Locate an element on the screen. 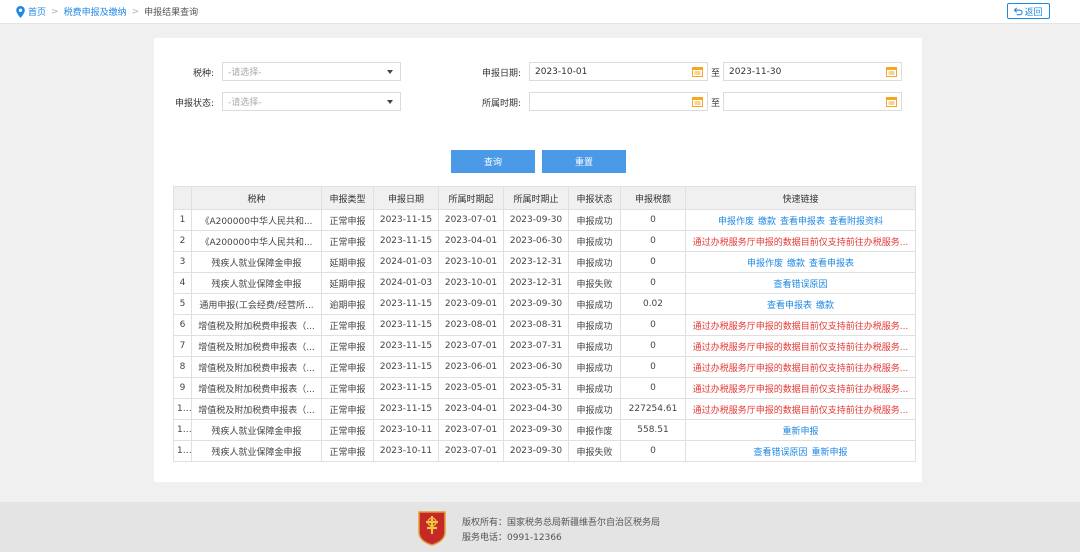 This screenshot has width=1080, height=552. row-index: 3 is located at coordinates (182, 262).